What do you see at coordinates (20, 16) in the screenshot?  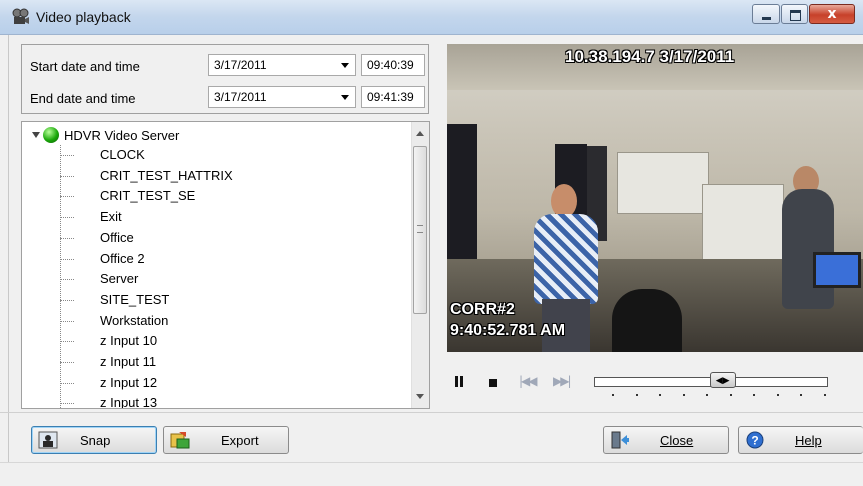 I see `camera-reel-icon` at bounding box center [20, 16].